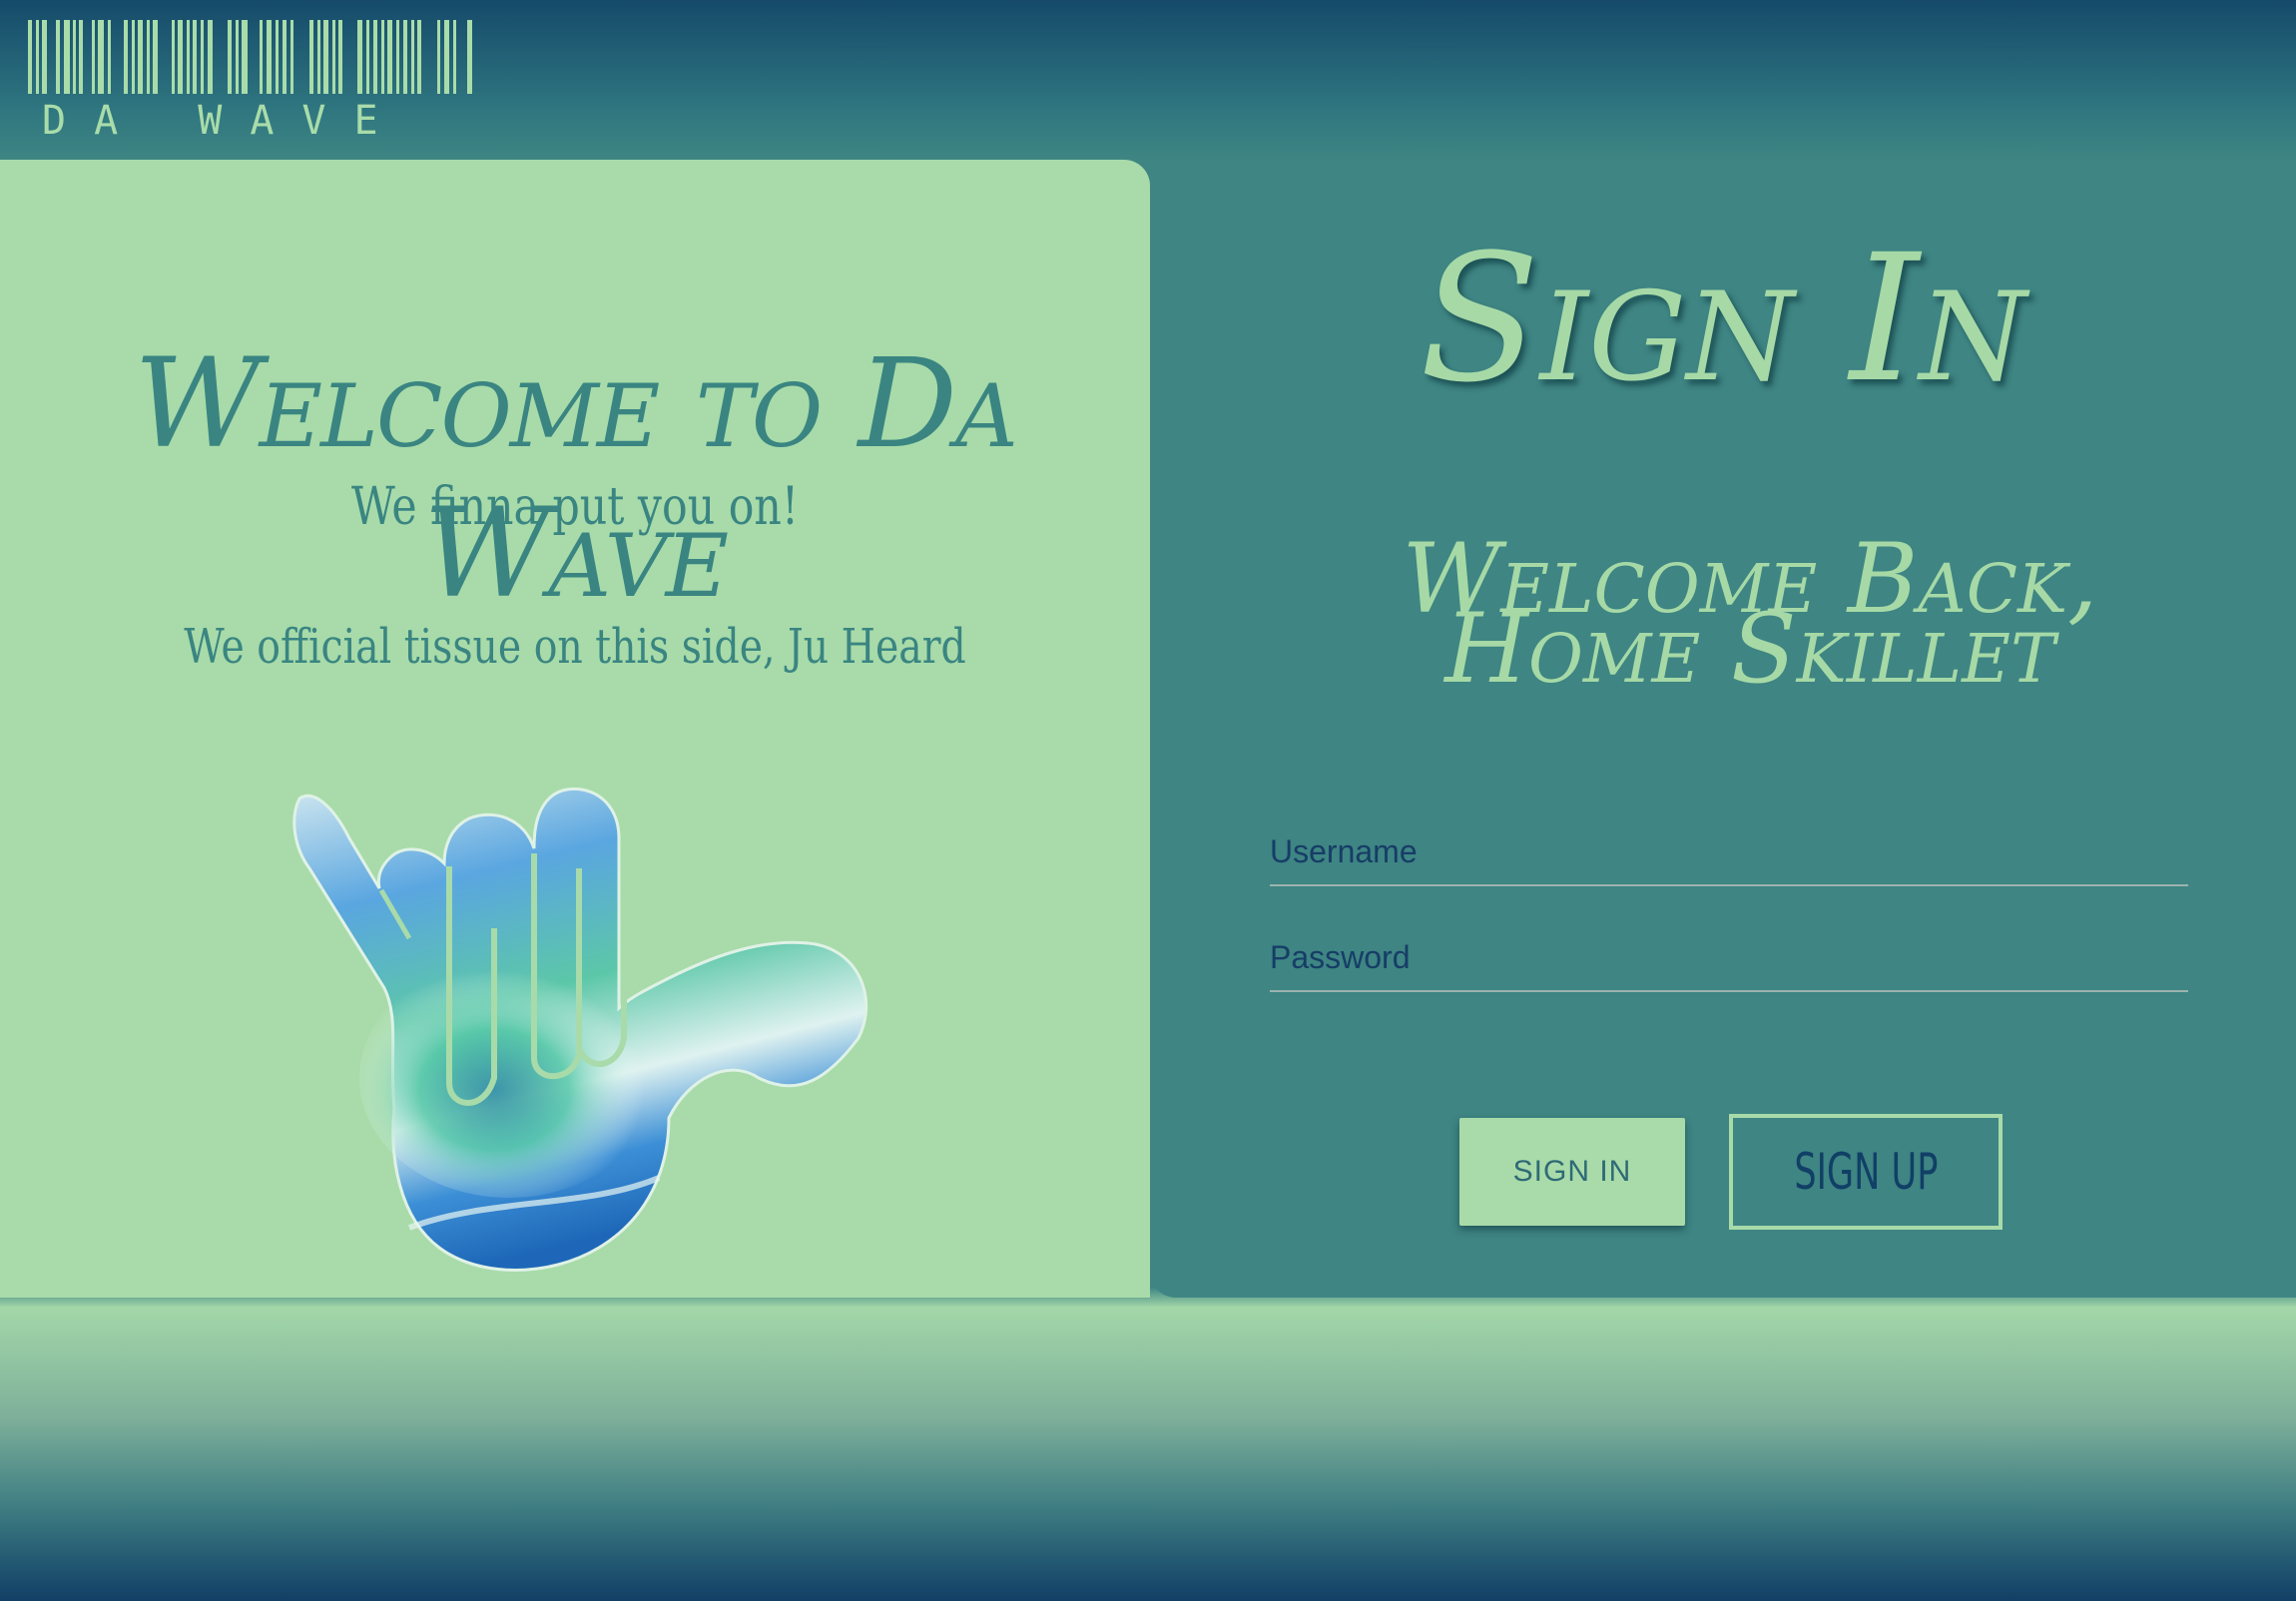  I want to click on signup-button-label: SIGN UP, so click(1866, 1172).